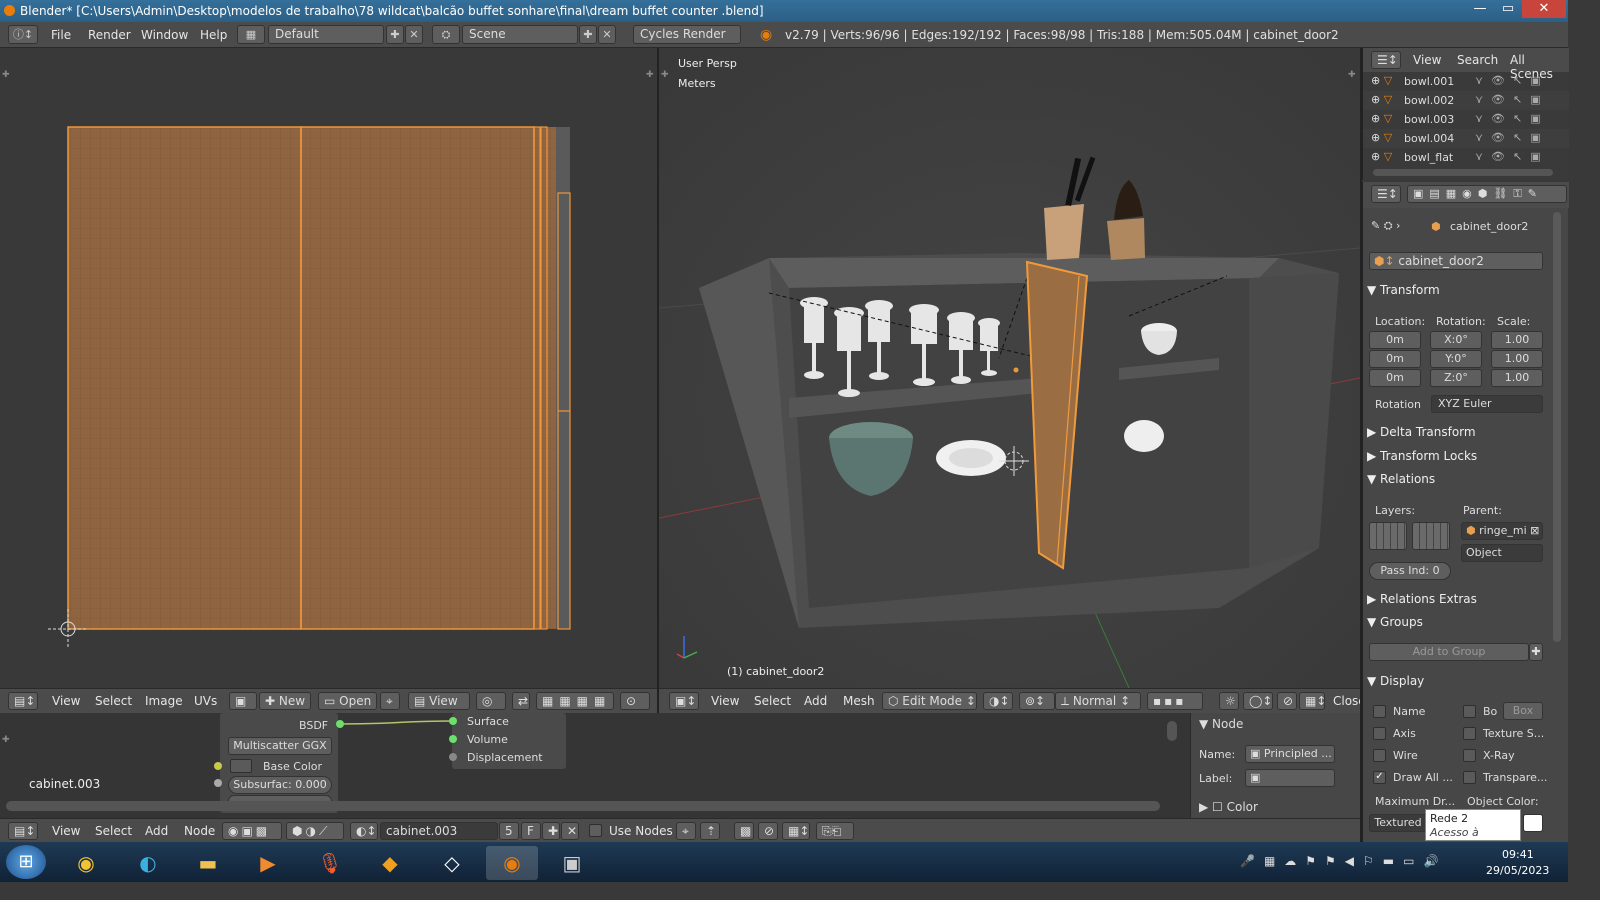  What do you see at coordinates (1385, 226) in the screenshot?
I see `pin-properties-icon: ✎ ⛭ ›` at bounding box center [1385, 226].